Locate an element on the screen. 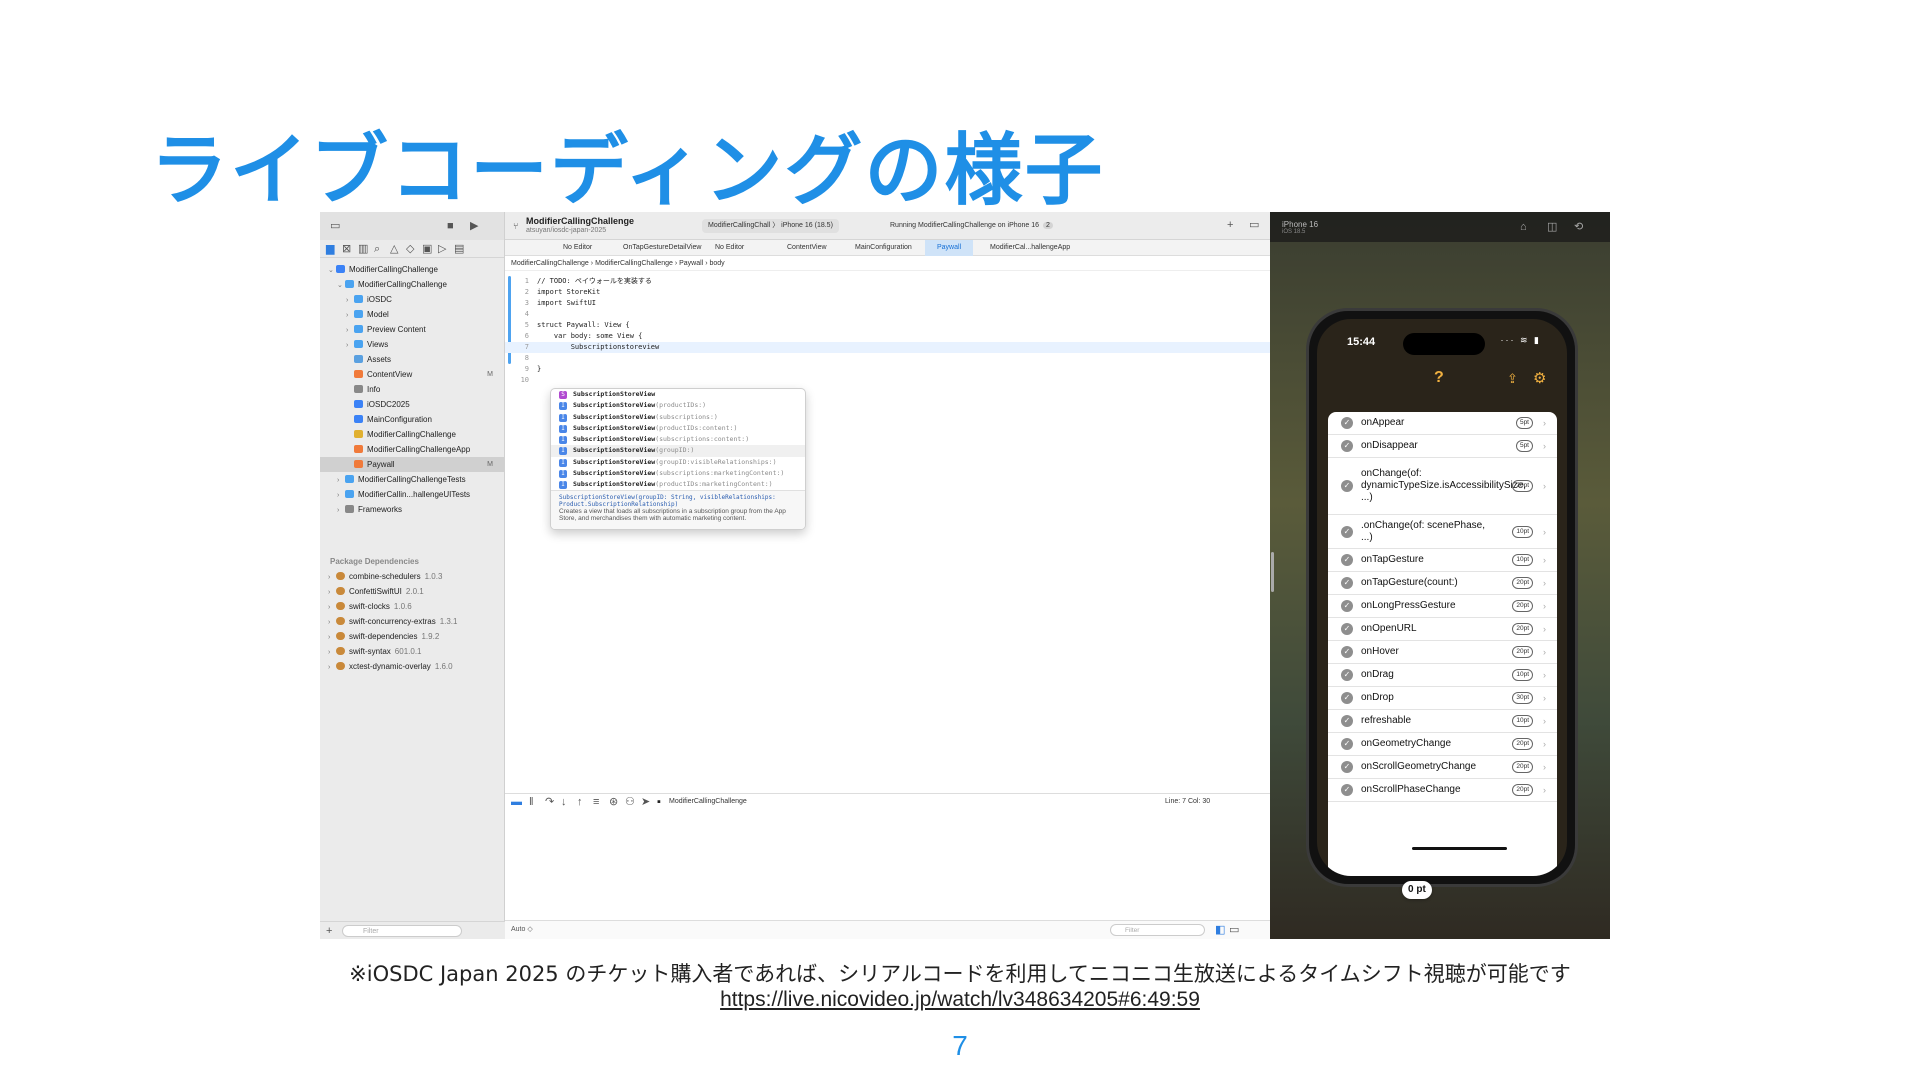 Image resolution: width=1920 pixels, height=1080 pixels. completion-item: I SubscriptionStoreView(groupID:) is located at coordinates (678, 451).